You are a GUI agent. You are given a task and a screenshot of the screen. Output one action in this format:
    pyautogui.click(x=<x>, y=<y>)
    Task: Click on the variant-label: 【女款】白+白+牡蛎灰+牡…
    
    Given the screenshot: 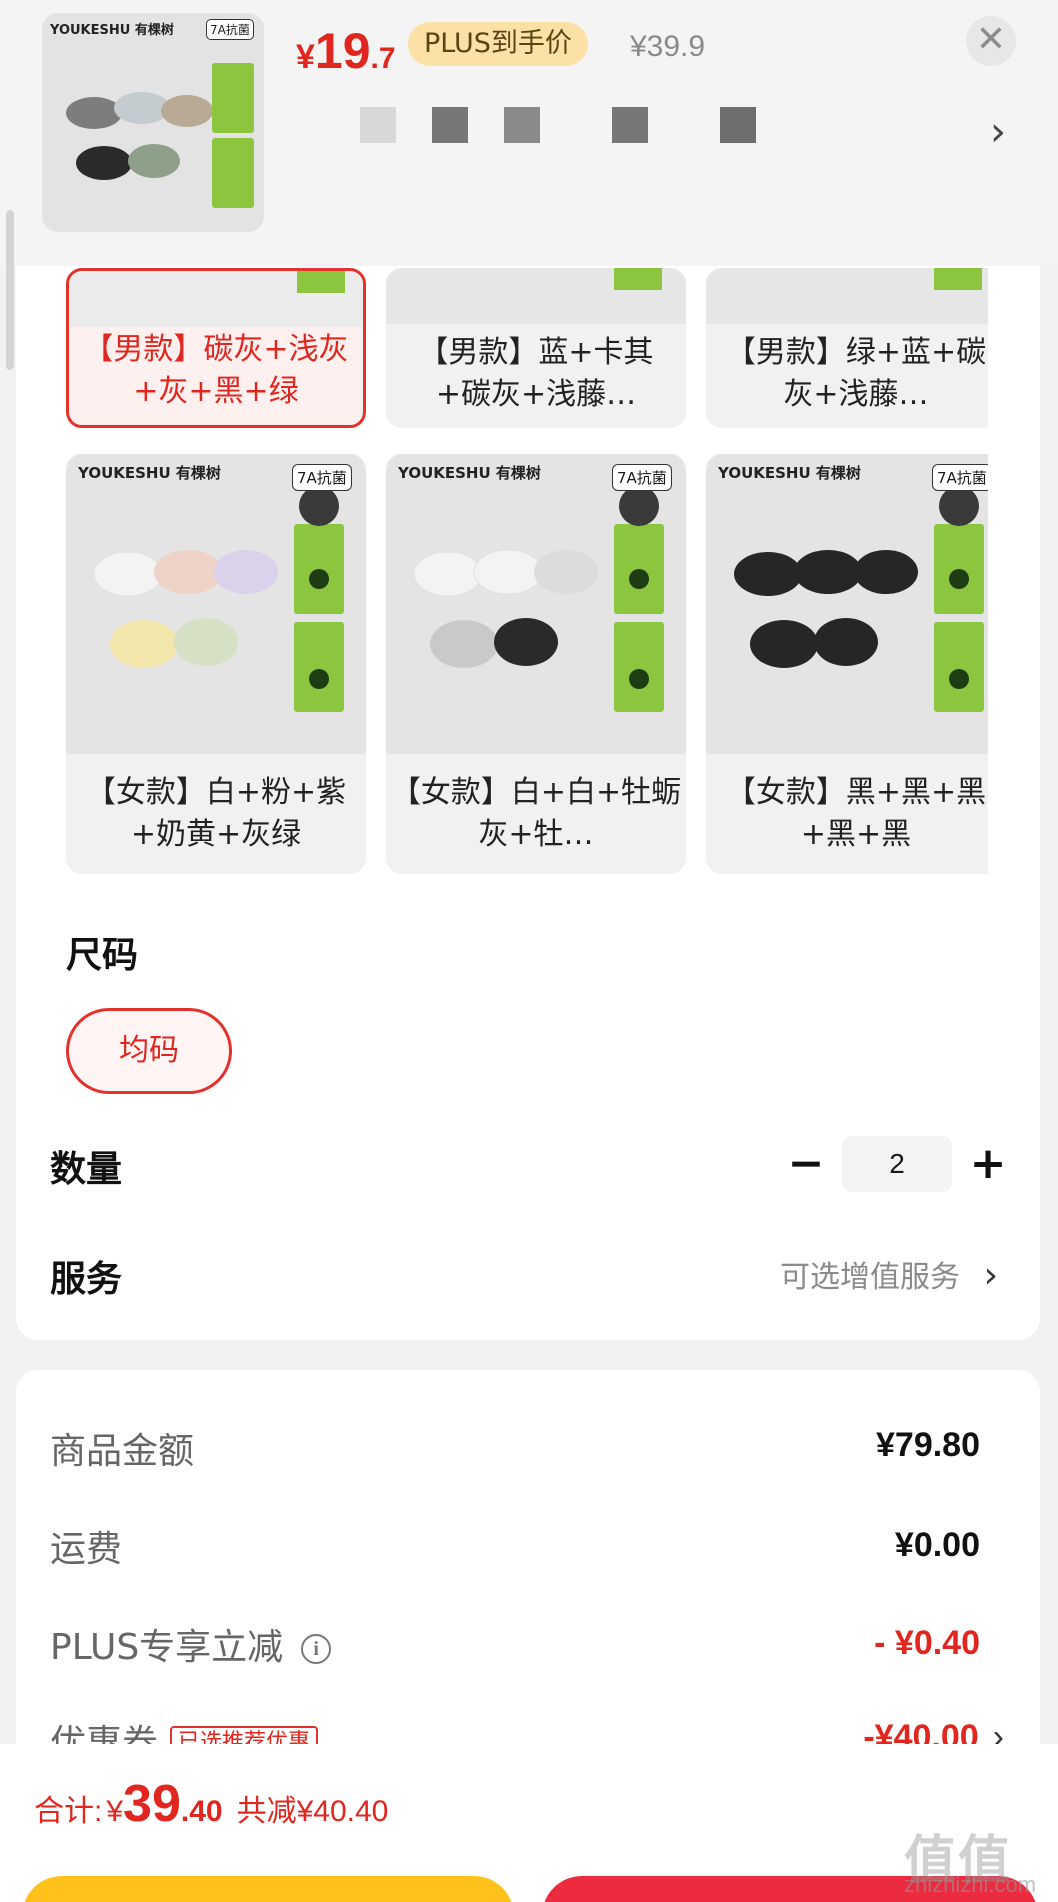 What is the action you would take?
    pyautogui.click(x=536, y=813)
    